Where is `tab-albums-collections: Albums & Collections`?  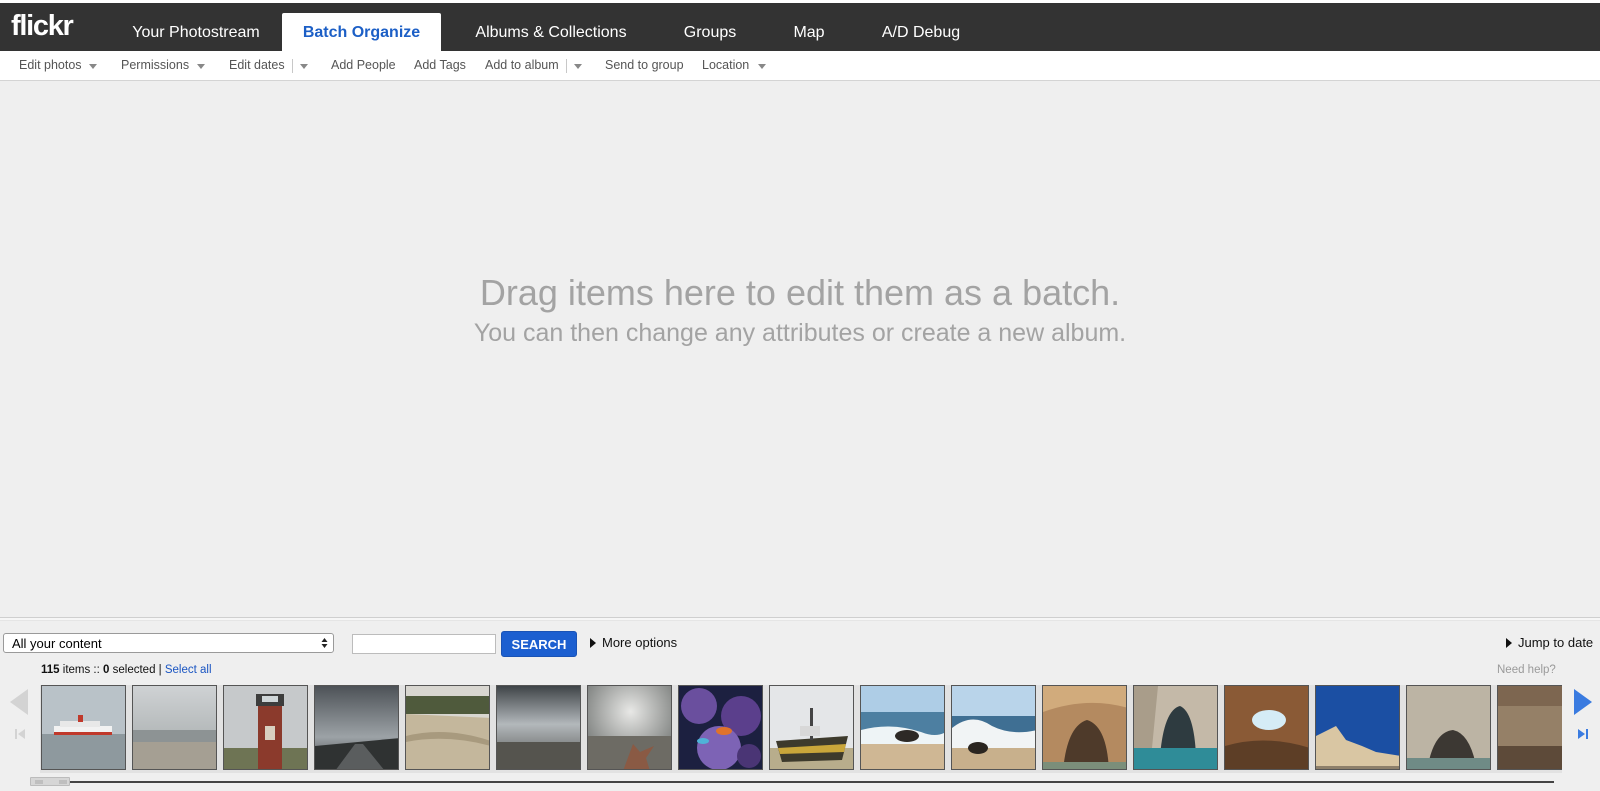
tab-albums-collections: Albums & Collections is located at coordinates (551, 32).